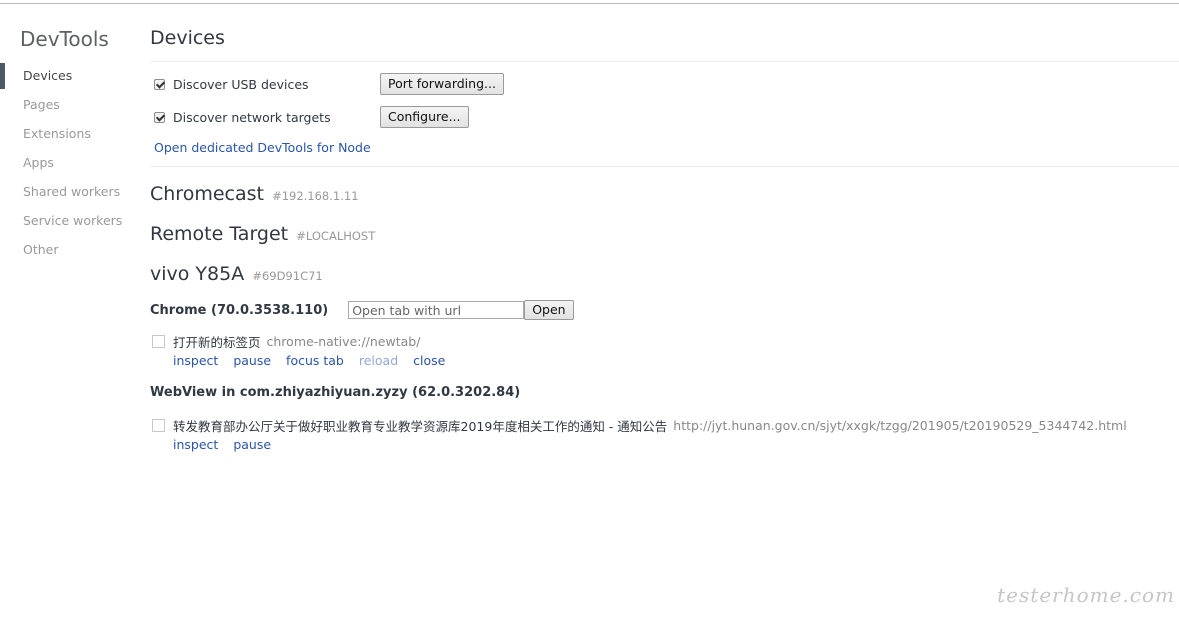  What do you see at coordinates (287, 276) in the screenshot?
I see `device-id: #69D91C71` at bounding box center [287, 276].